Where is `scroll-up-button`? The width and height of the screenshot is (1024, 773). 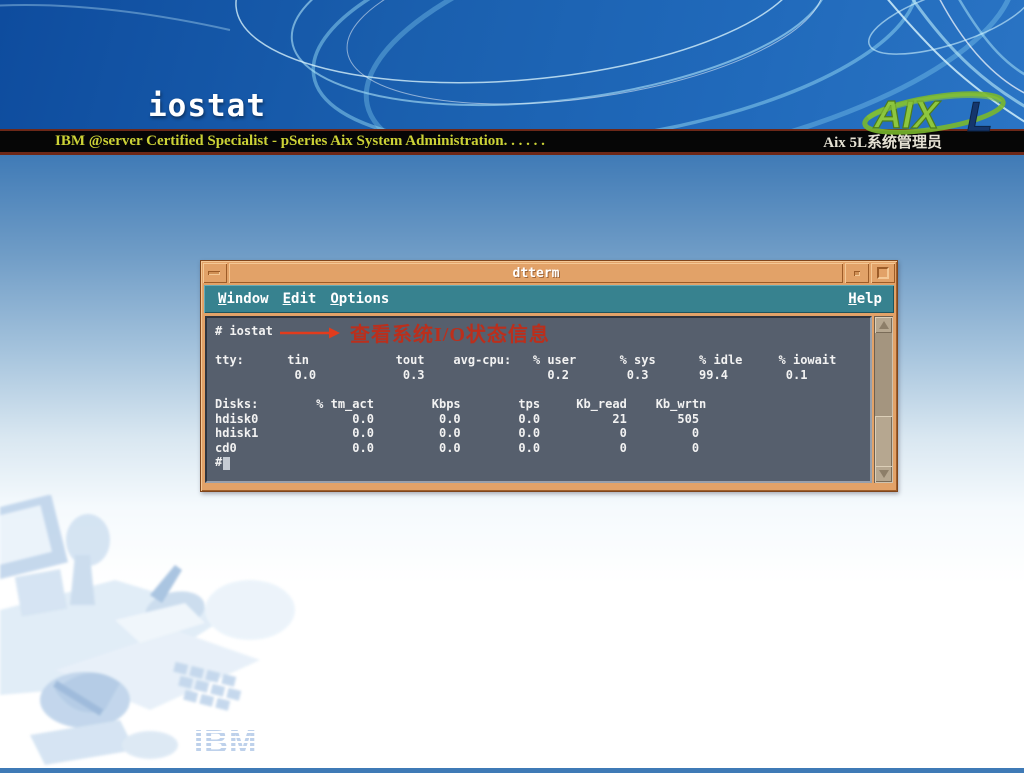 scroll-up-button is located at coordinates (883, 325).